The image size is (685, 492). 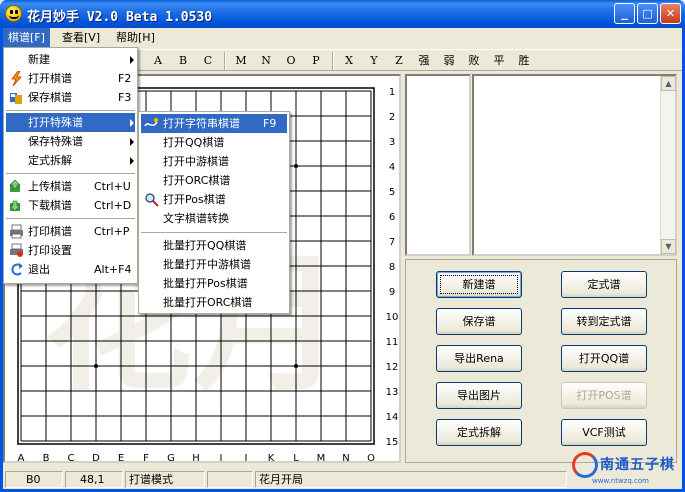 I want to click on column-label: B, so click(x=46, y=457).